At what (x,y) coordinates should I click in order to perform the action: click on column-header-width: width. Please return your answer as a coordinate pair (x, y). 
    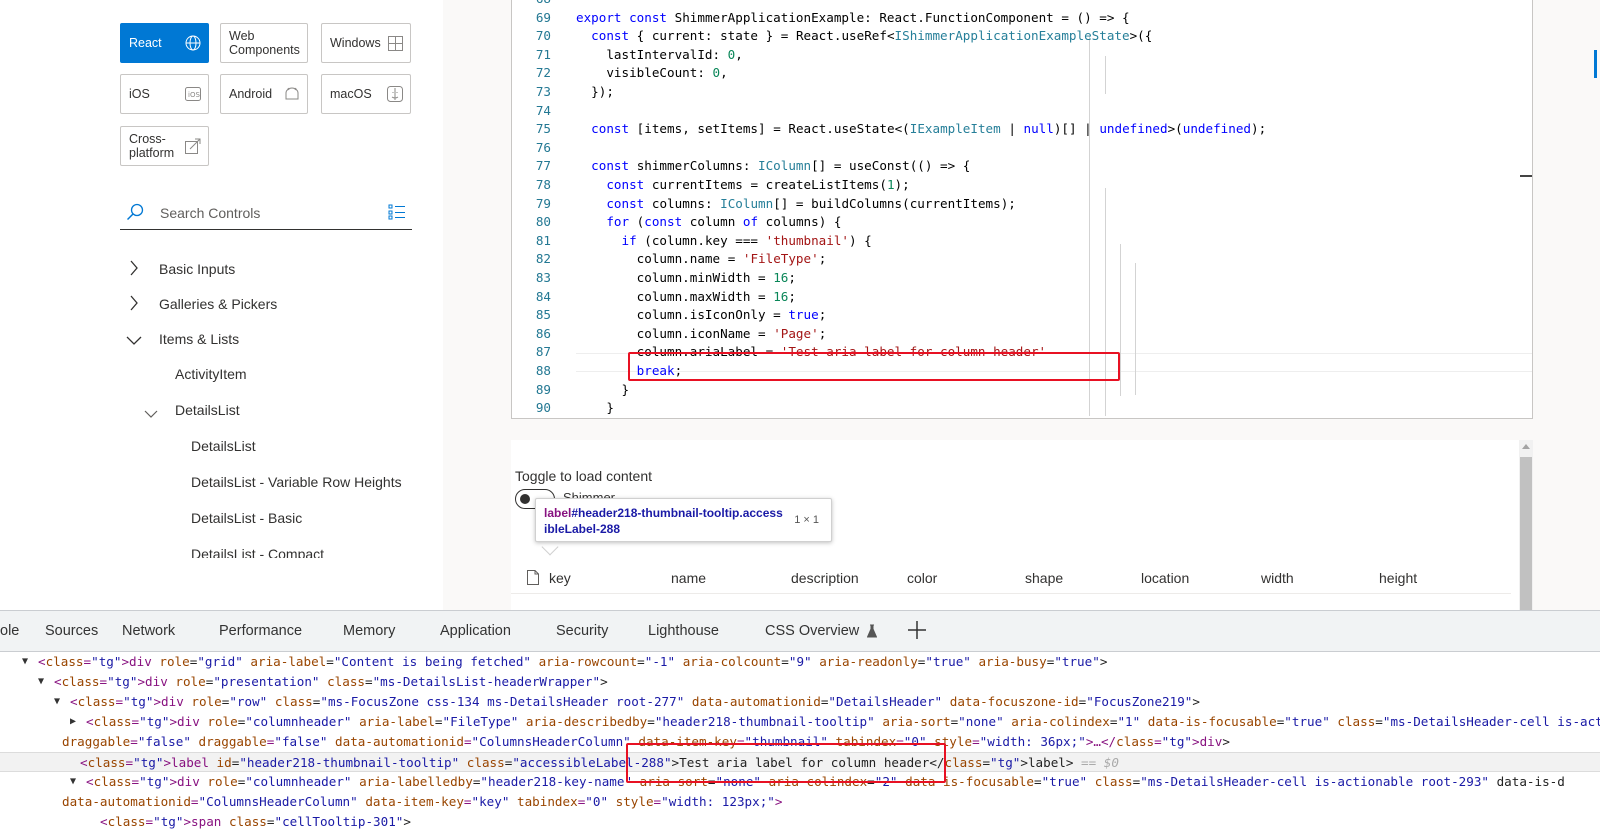
    Looking at the image, I should click on (1277, 578).